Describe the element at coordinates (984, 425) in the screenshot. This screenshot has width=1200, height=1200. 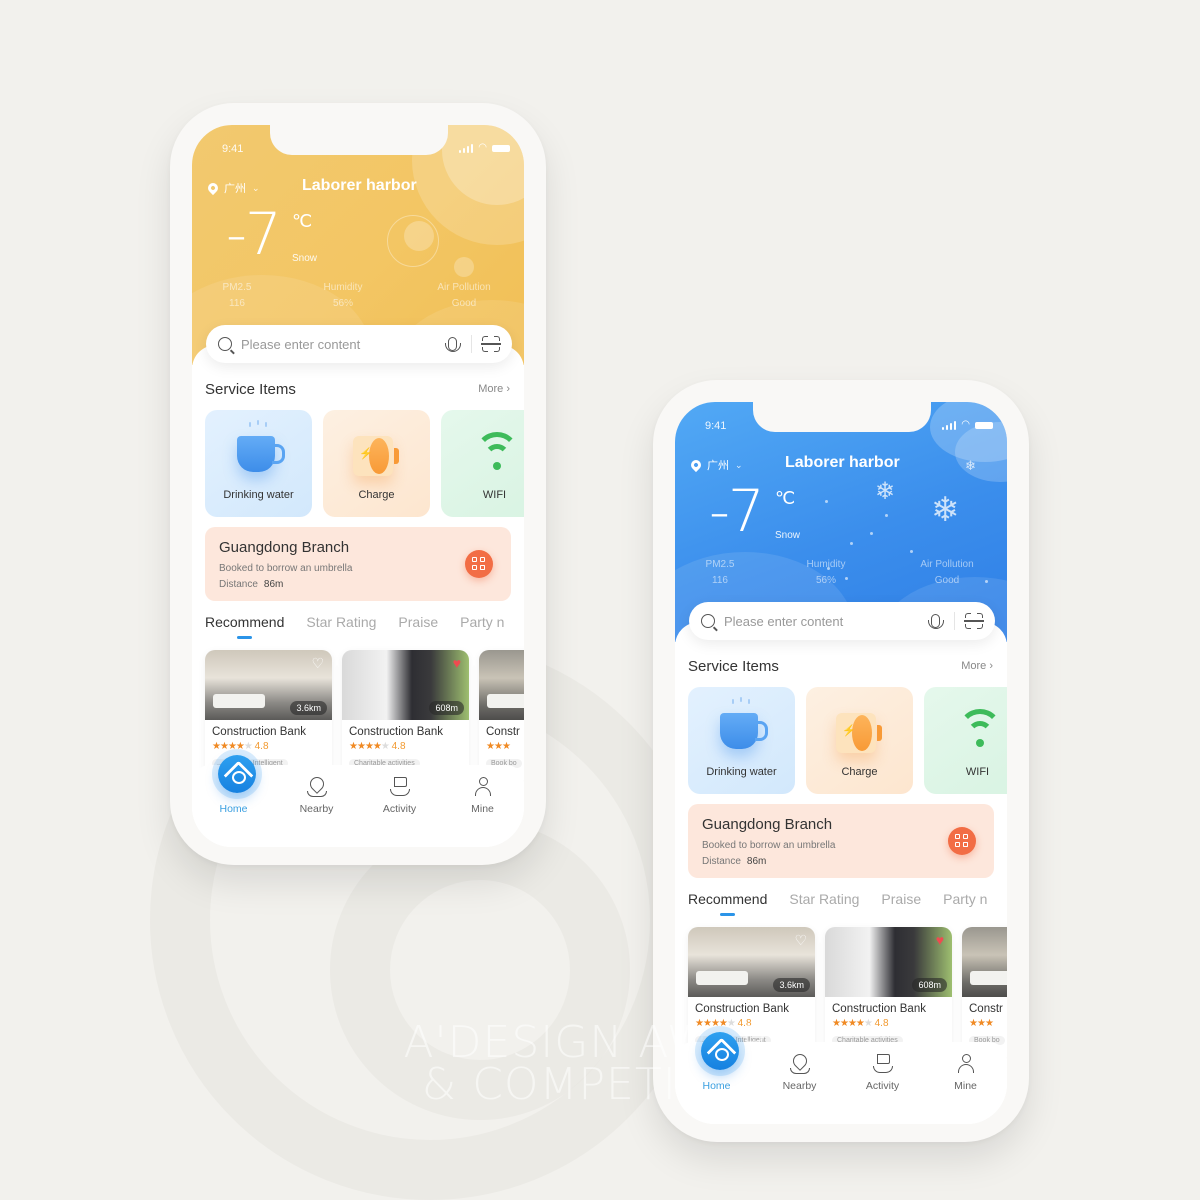
I see `battery-status-icon` at that location.